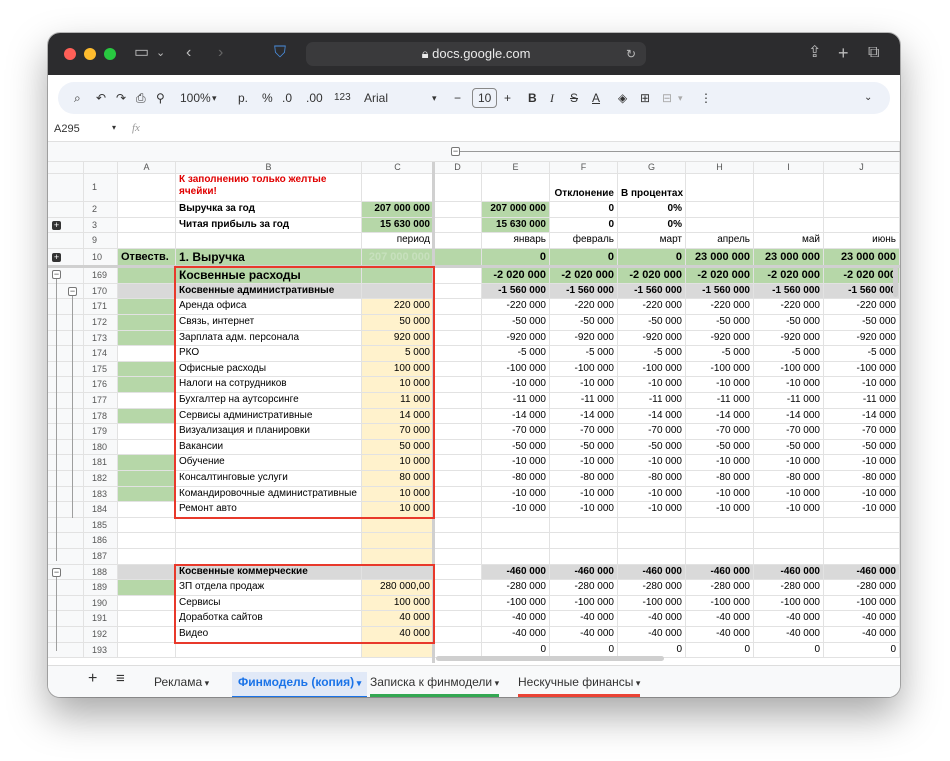 The image size is (950, 761). I want to click on cell-g179: -70 000, so click(652, 432).